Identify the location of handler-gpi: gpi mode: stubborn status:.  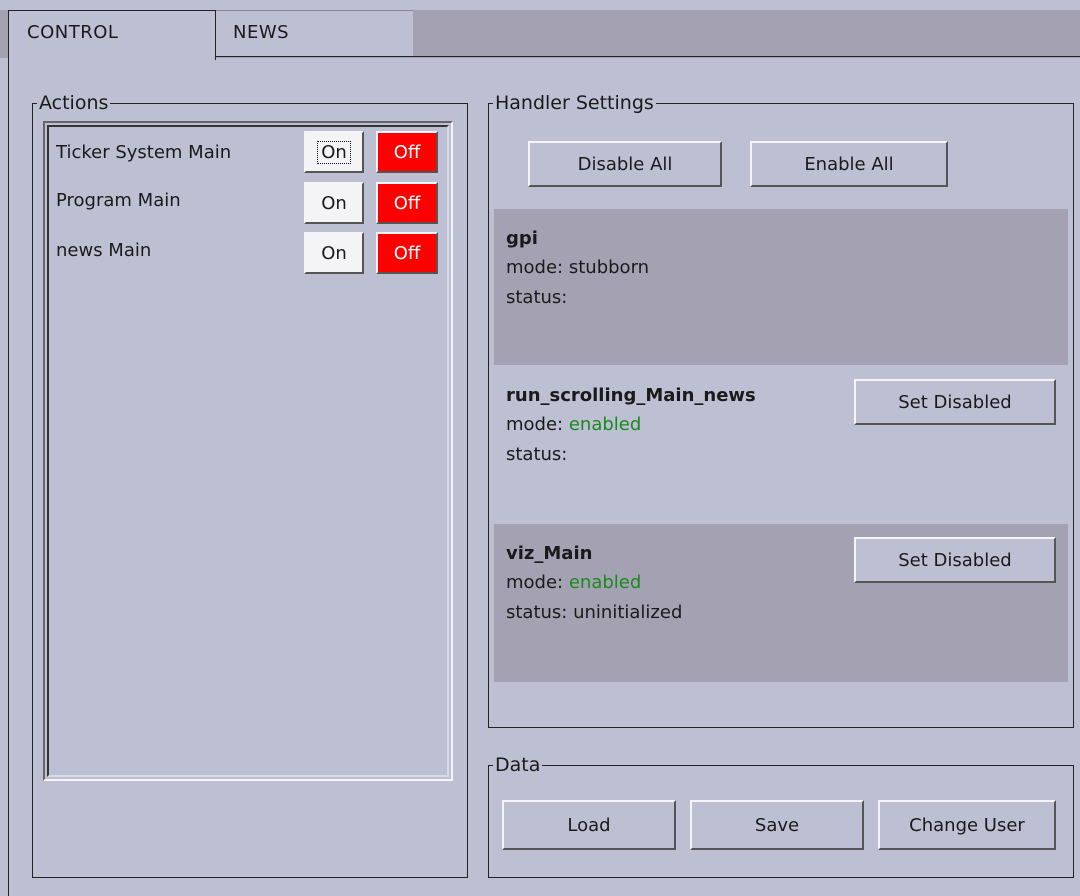
(781, 287).